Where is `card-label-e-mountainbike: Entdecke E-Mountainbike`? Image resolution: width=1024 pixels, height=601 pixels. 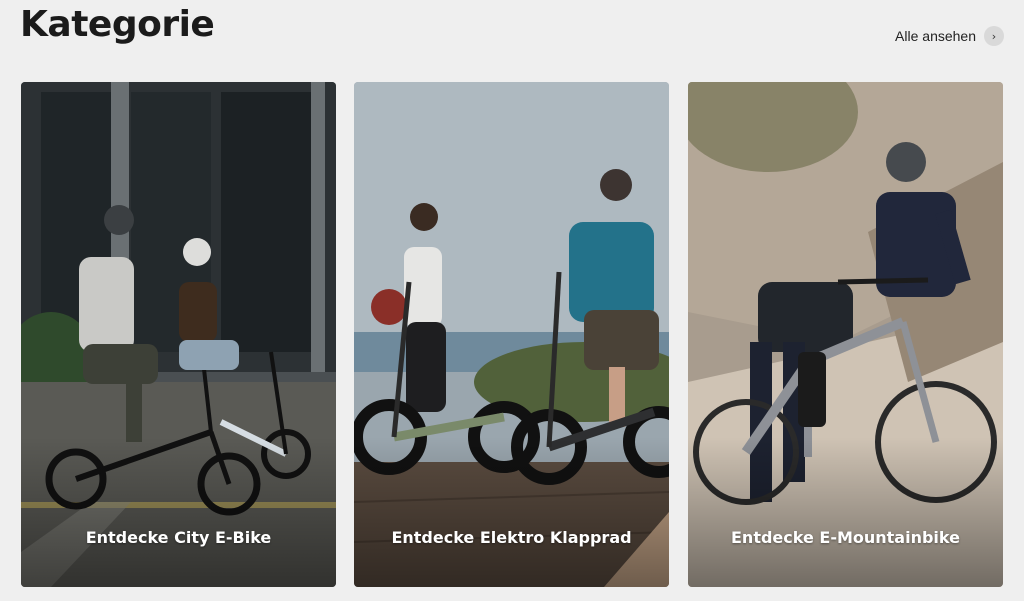 card-label-e-mountainbike: Entdecke E-Mountainbike is located at coordinates (845, 537).